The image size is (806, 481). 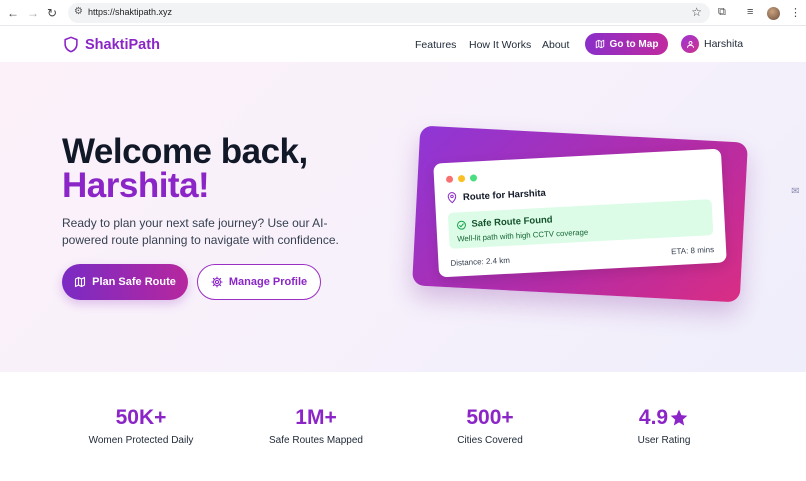 I want to click on stat-cities-covered: 500+ Cities Covered, so click(x=490, y=426).